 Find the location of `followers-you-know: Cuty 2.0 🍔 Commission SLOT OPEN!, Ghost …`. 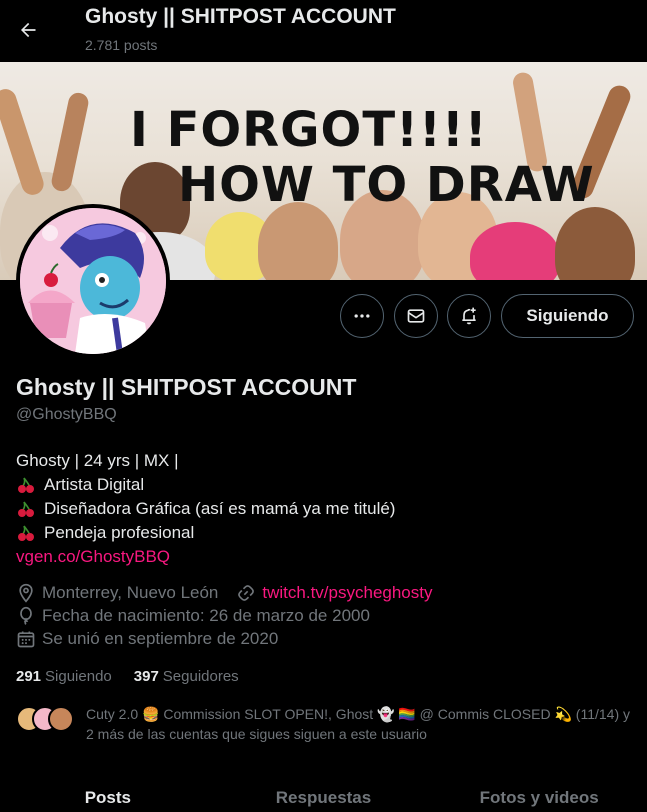

followers-you-know: Cuty 2.0 🍔 Commission SLOT OPEN!, Ghost … is located at coordinates (326, 724).